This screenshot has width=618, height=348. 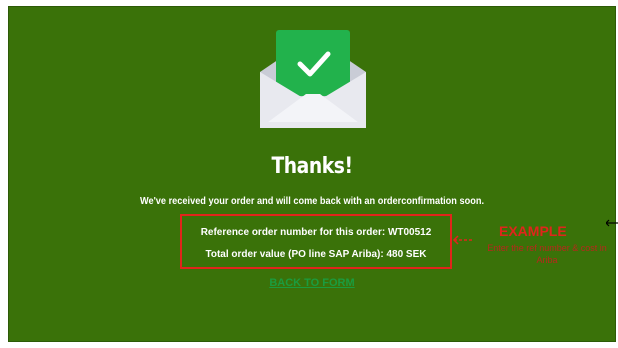 I want to click on annotation-connector, so click(x=462, y=240).